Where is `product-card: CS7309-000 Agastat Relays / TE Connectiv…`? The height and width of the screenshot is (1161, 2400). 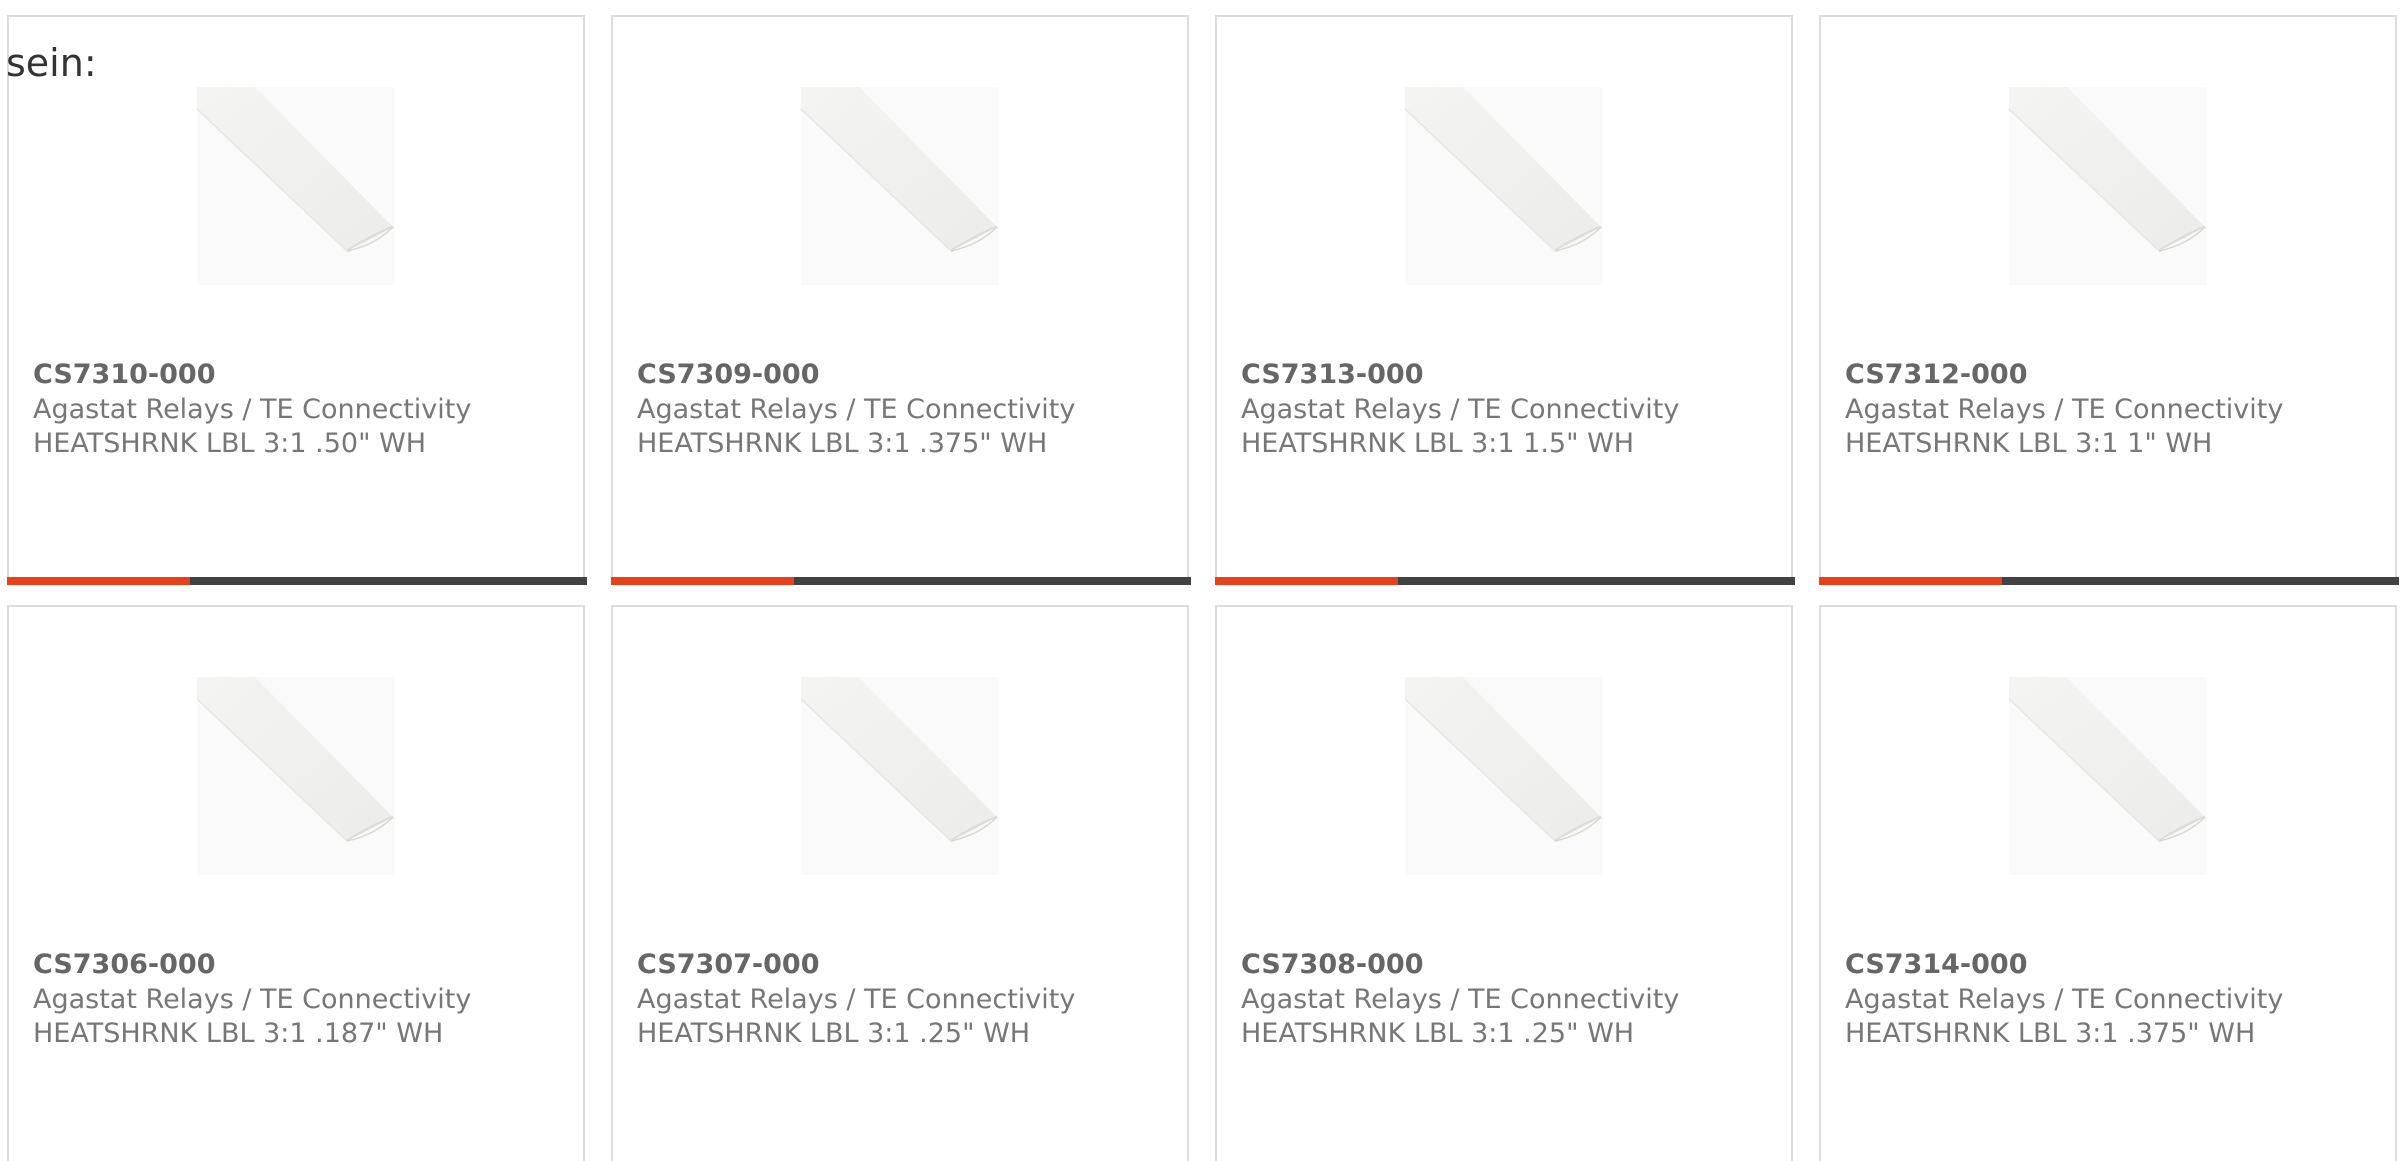
product-card: CS7309-000 Agastat Relays / TE Connectiv… is located at coordinates (901, 300).